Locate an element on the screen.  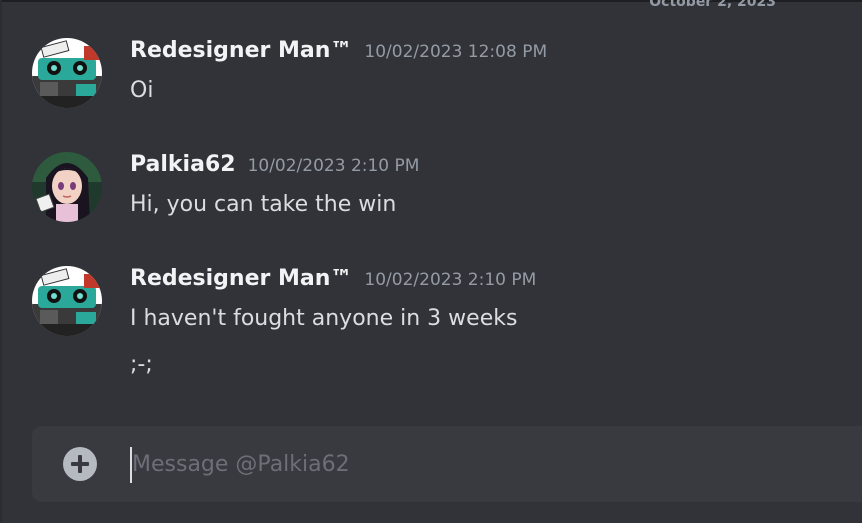
message-text: Hi, you can take the win is located at coordinates (263, 204).